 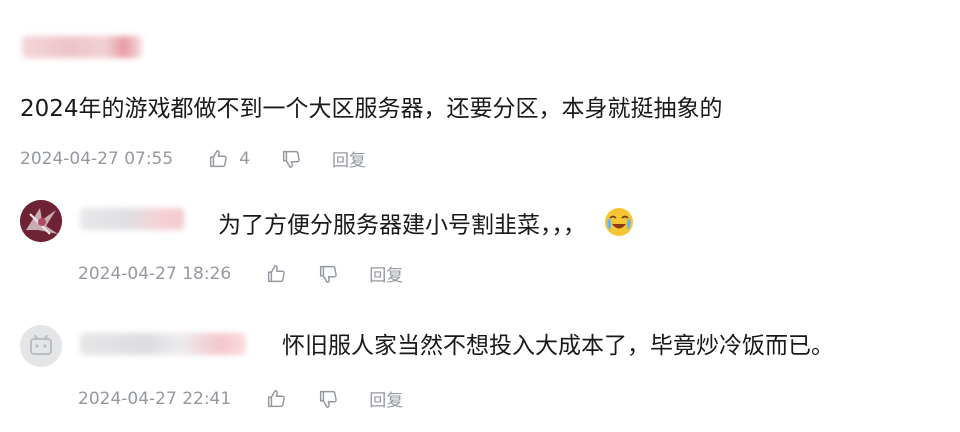 I want to click on comment-text: 为了方便分服务器建小号割韭菜，，，, so click(x=426, y=226).